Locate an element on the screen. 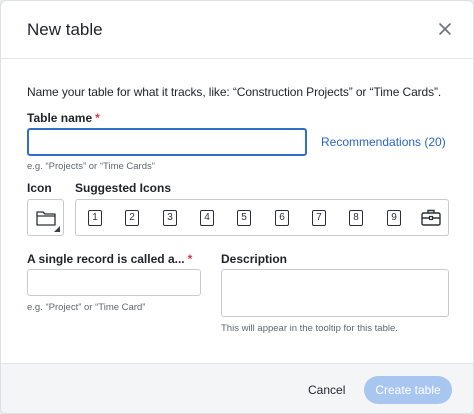 The width and height of the screenshot is (474, 414). record-name-hint: e.g. “Project” or “Time Card” is located at coordinates (86, 307).